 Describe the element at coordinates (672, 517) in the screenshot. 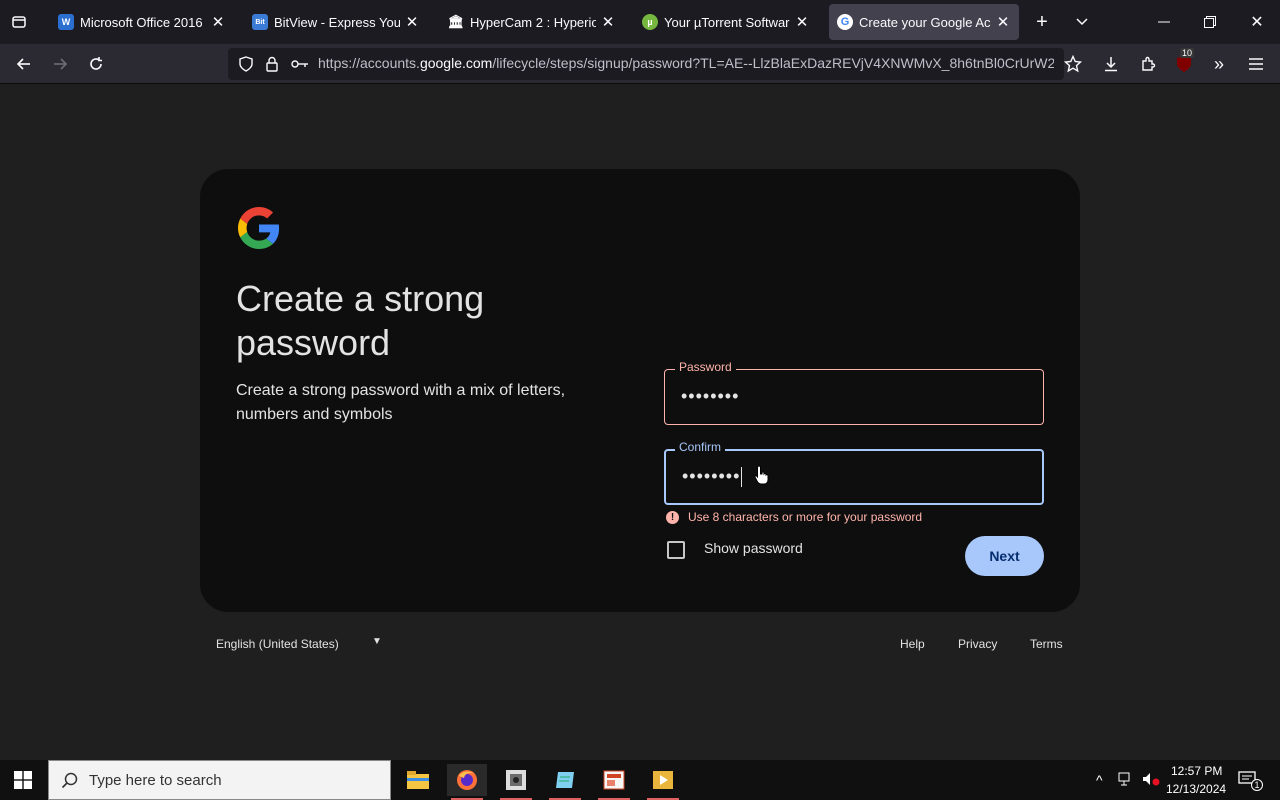

I see `error-icon: !` at that location.